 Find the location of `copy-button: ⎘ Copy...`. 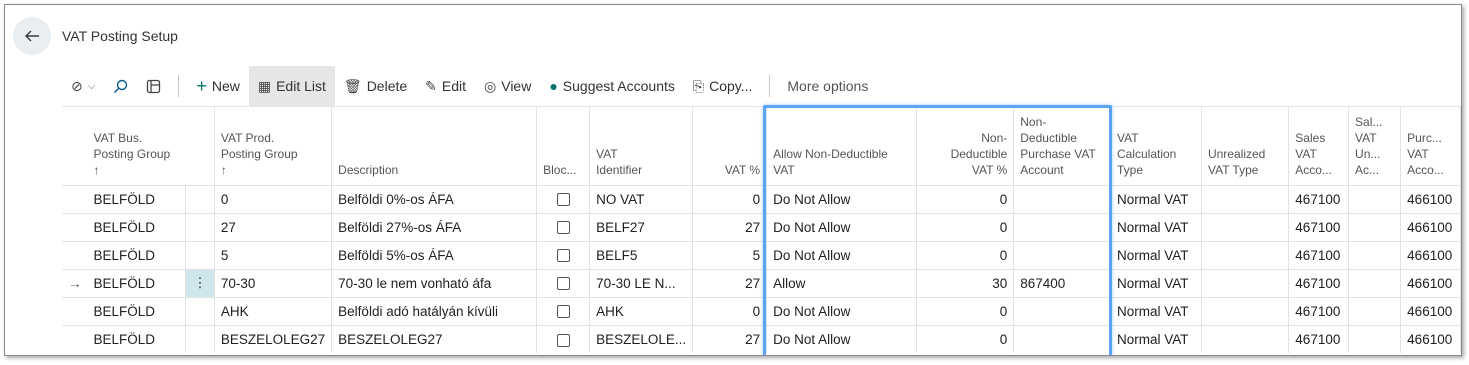

copy-button: ⎘ Copy... is located at coordinates (723, 86).